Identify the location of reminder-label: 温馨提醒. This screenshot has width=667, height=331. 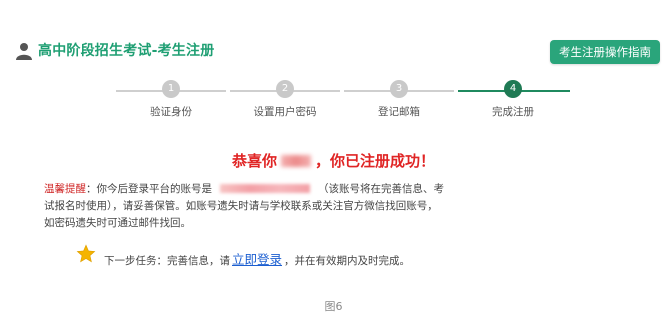
(65, 189).